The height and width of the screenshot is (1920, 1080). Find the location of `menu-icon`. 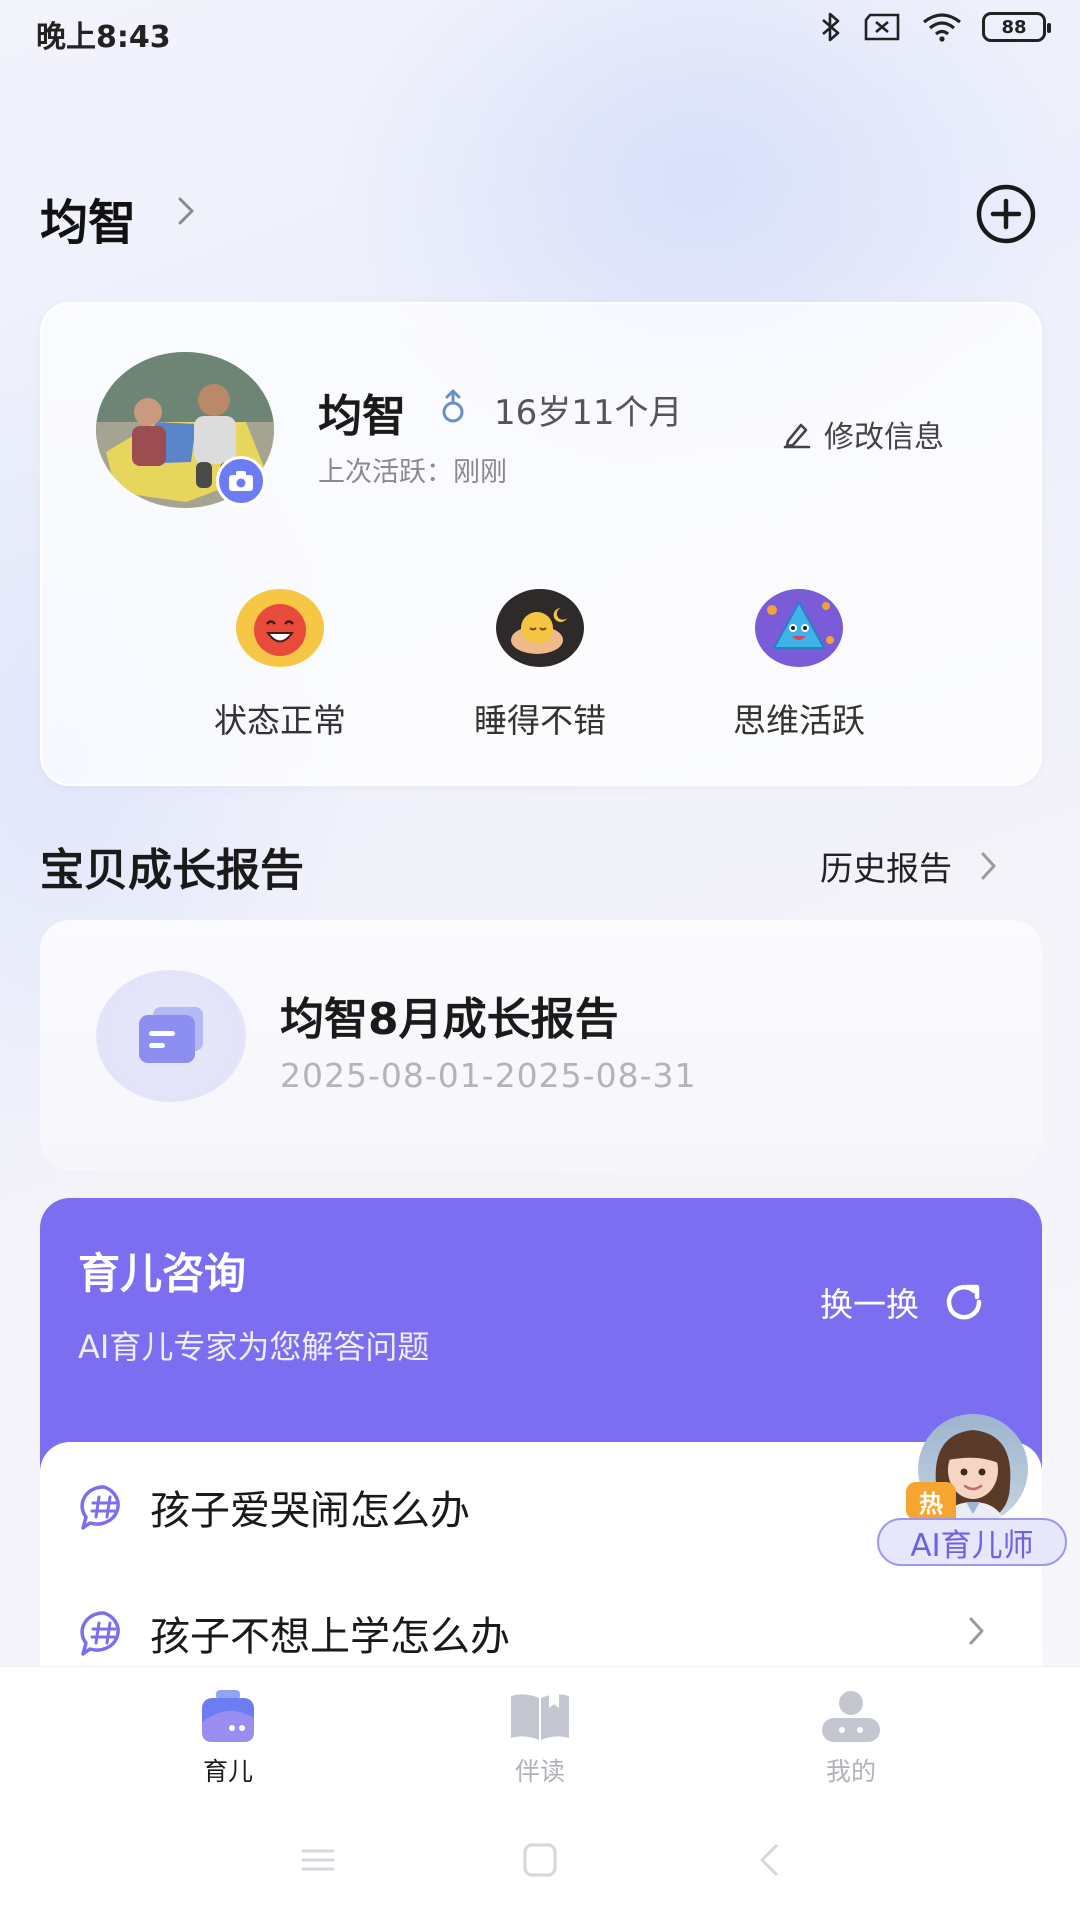

menu-icon is located at coordinates (318, 1860).